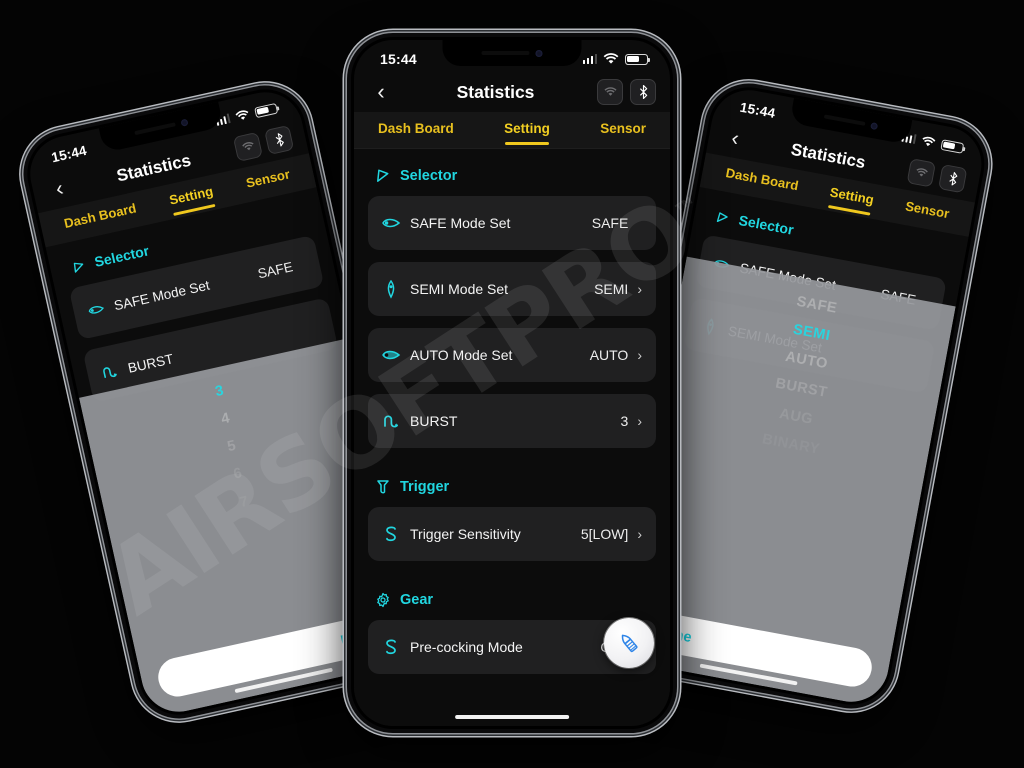 Image resolution: width=1024 pixels, height=768 pixels. I want to click on bullet-fab-button, so click(629, 643).